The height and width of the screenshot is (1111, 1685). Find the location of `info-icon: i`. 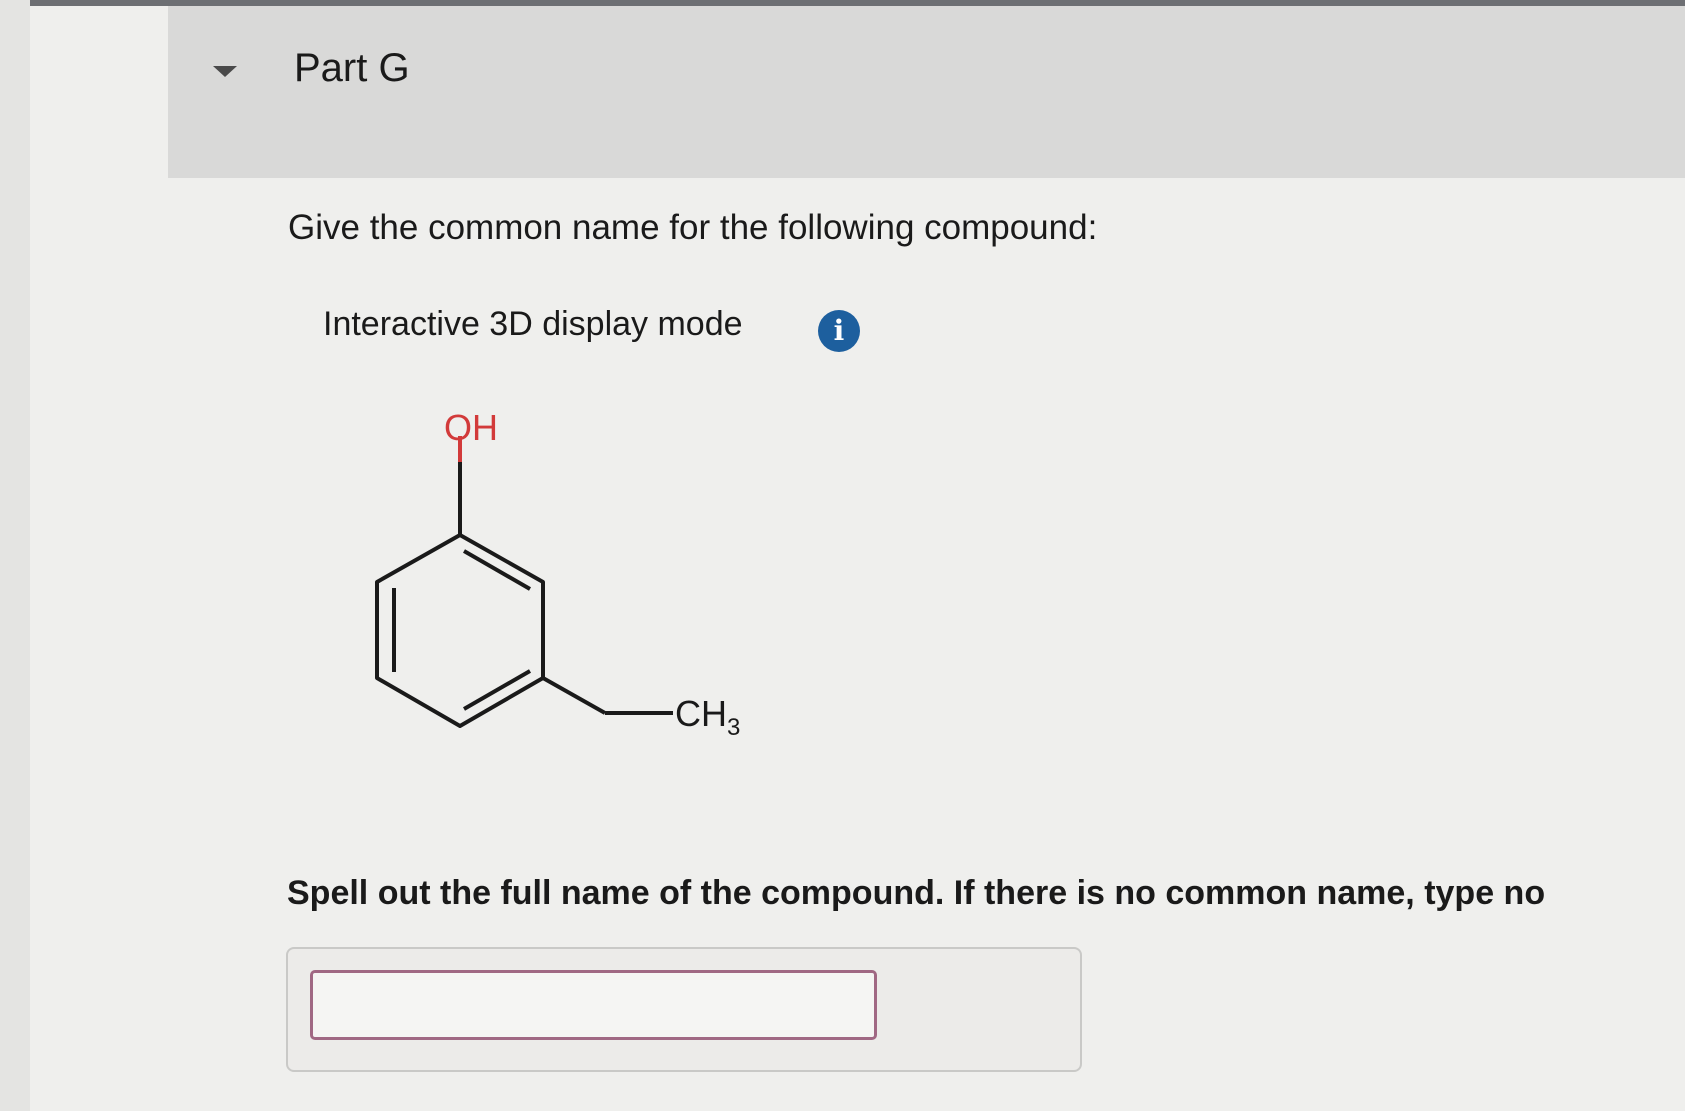

info-icon: i is located at coordinates (839, 331).